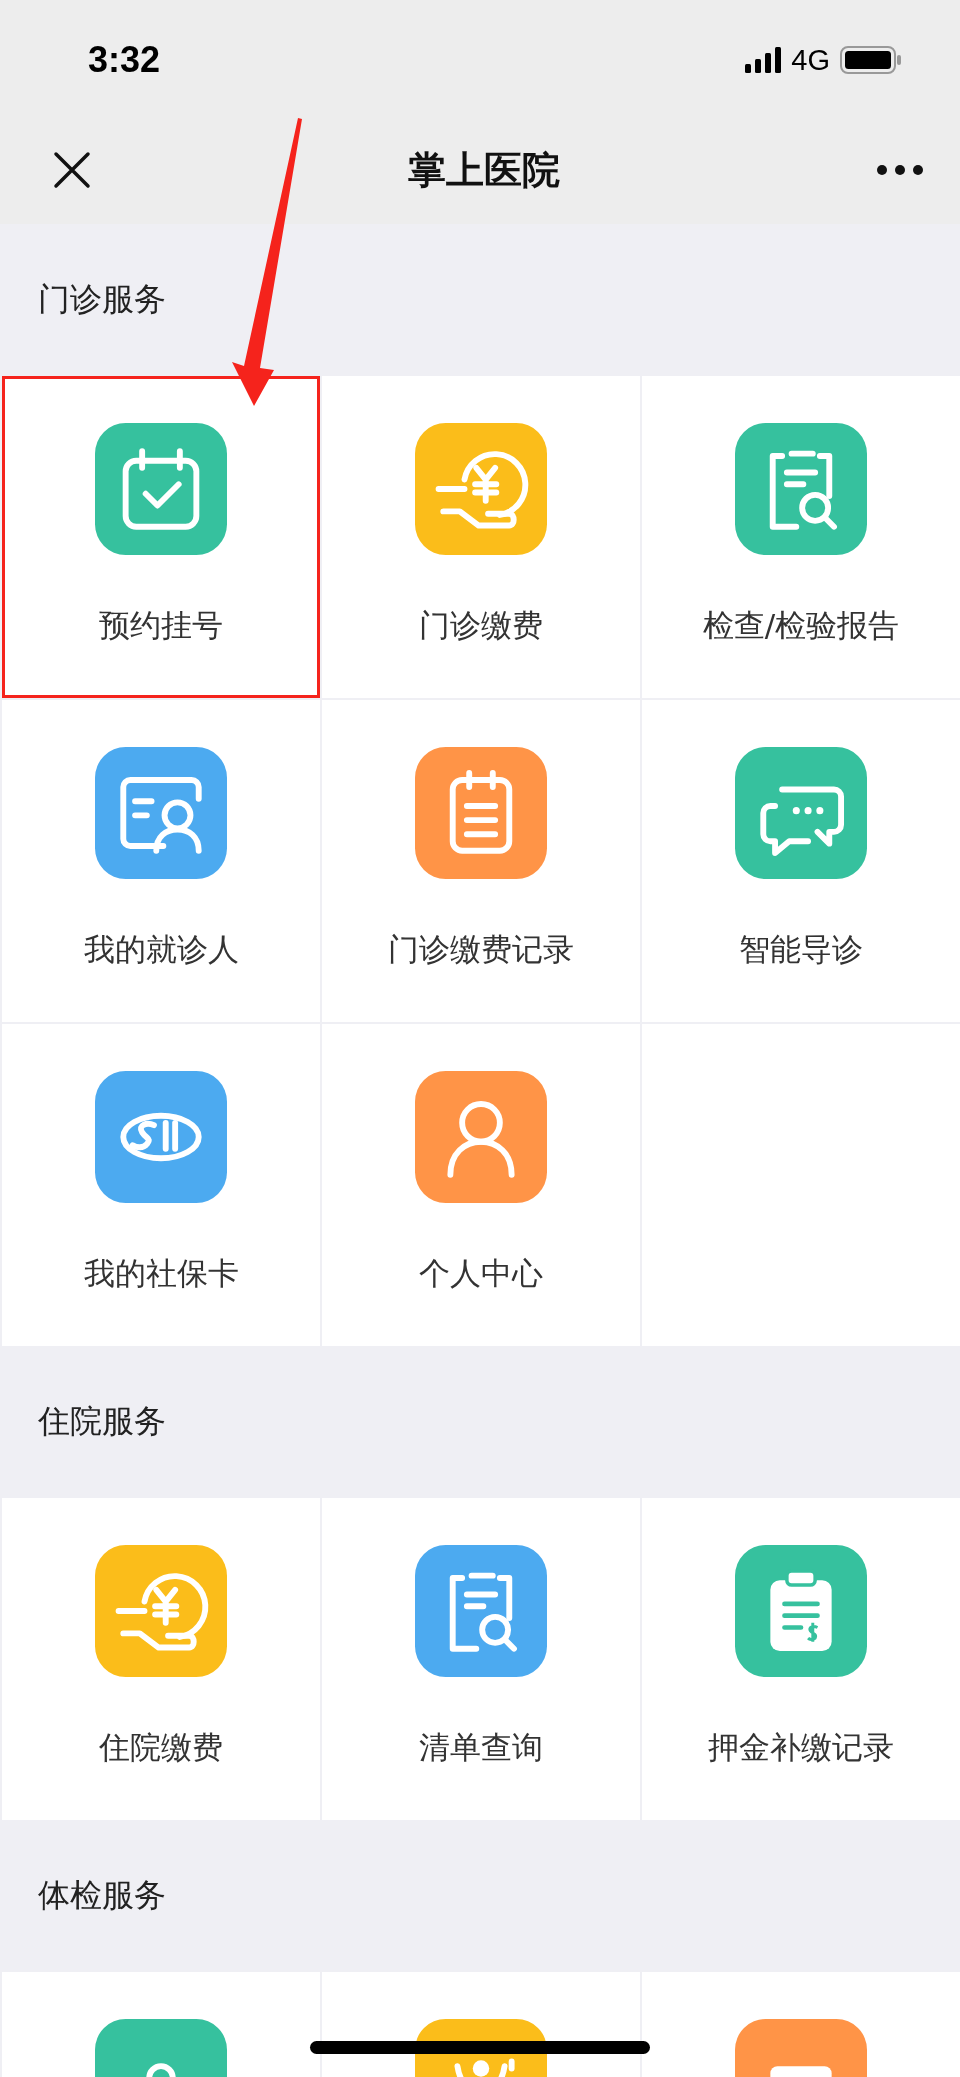 This screenshot has width=960, height=2077. Describe the element at coordinates (481, 1185) in the screenshot. I see `service-tile: 个人中心` at that location.